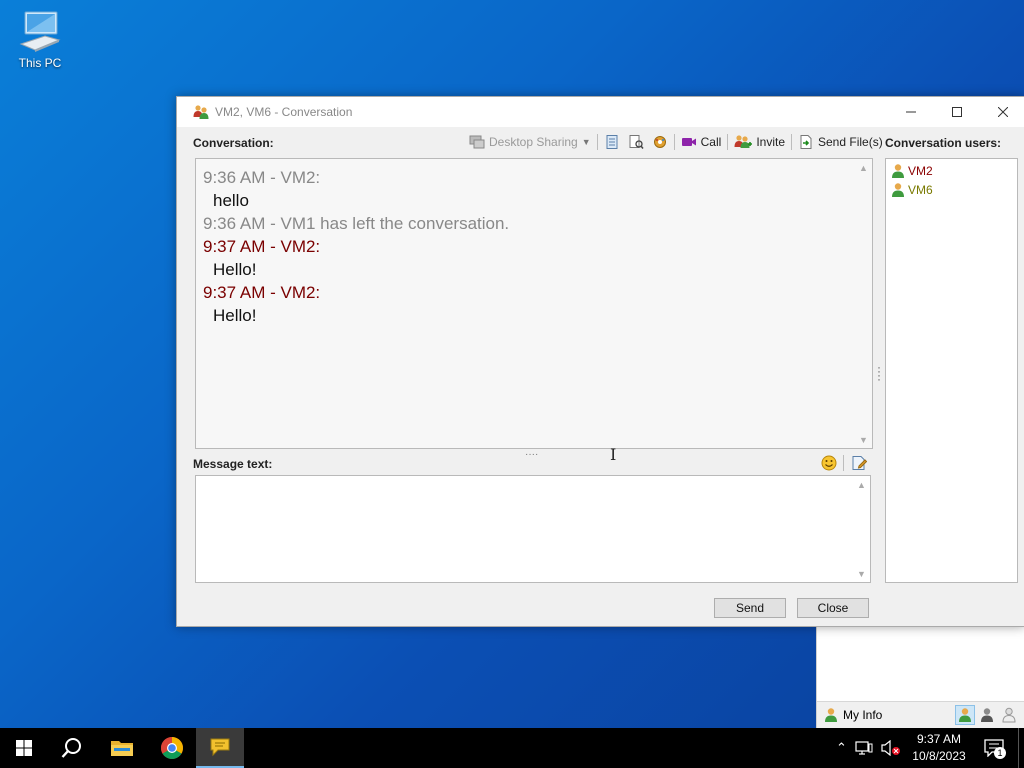  I want to click on message-scrollbar: ▲ ▼, so click(861, 529).